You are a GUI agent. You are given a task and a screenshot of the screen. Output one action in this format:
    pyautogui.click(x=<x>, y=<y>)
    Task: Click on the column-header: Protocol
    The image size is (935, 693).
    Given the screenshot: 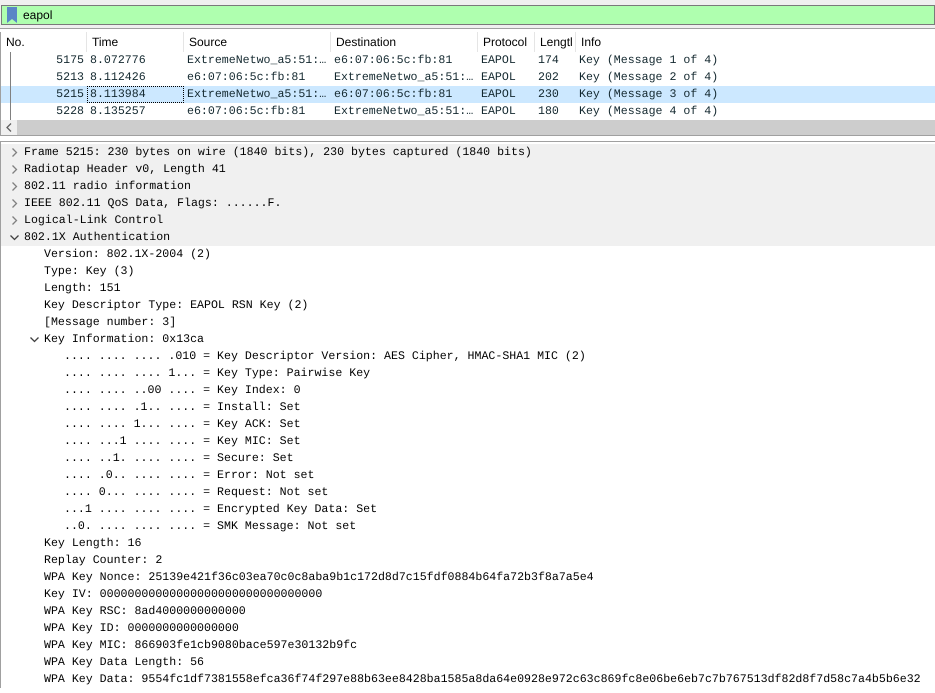 What is the action you would take?
    pyautogui.click(x=506, y=42)
    